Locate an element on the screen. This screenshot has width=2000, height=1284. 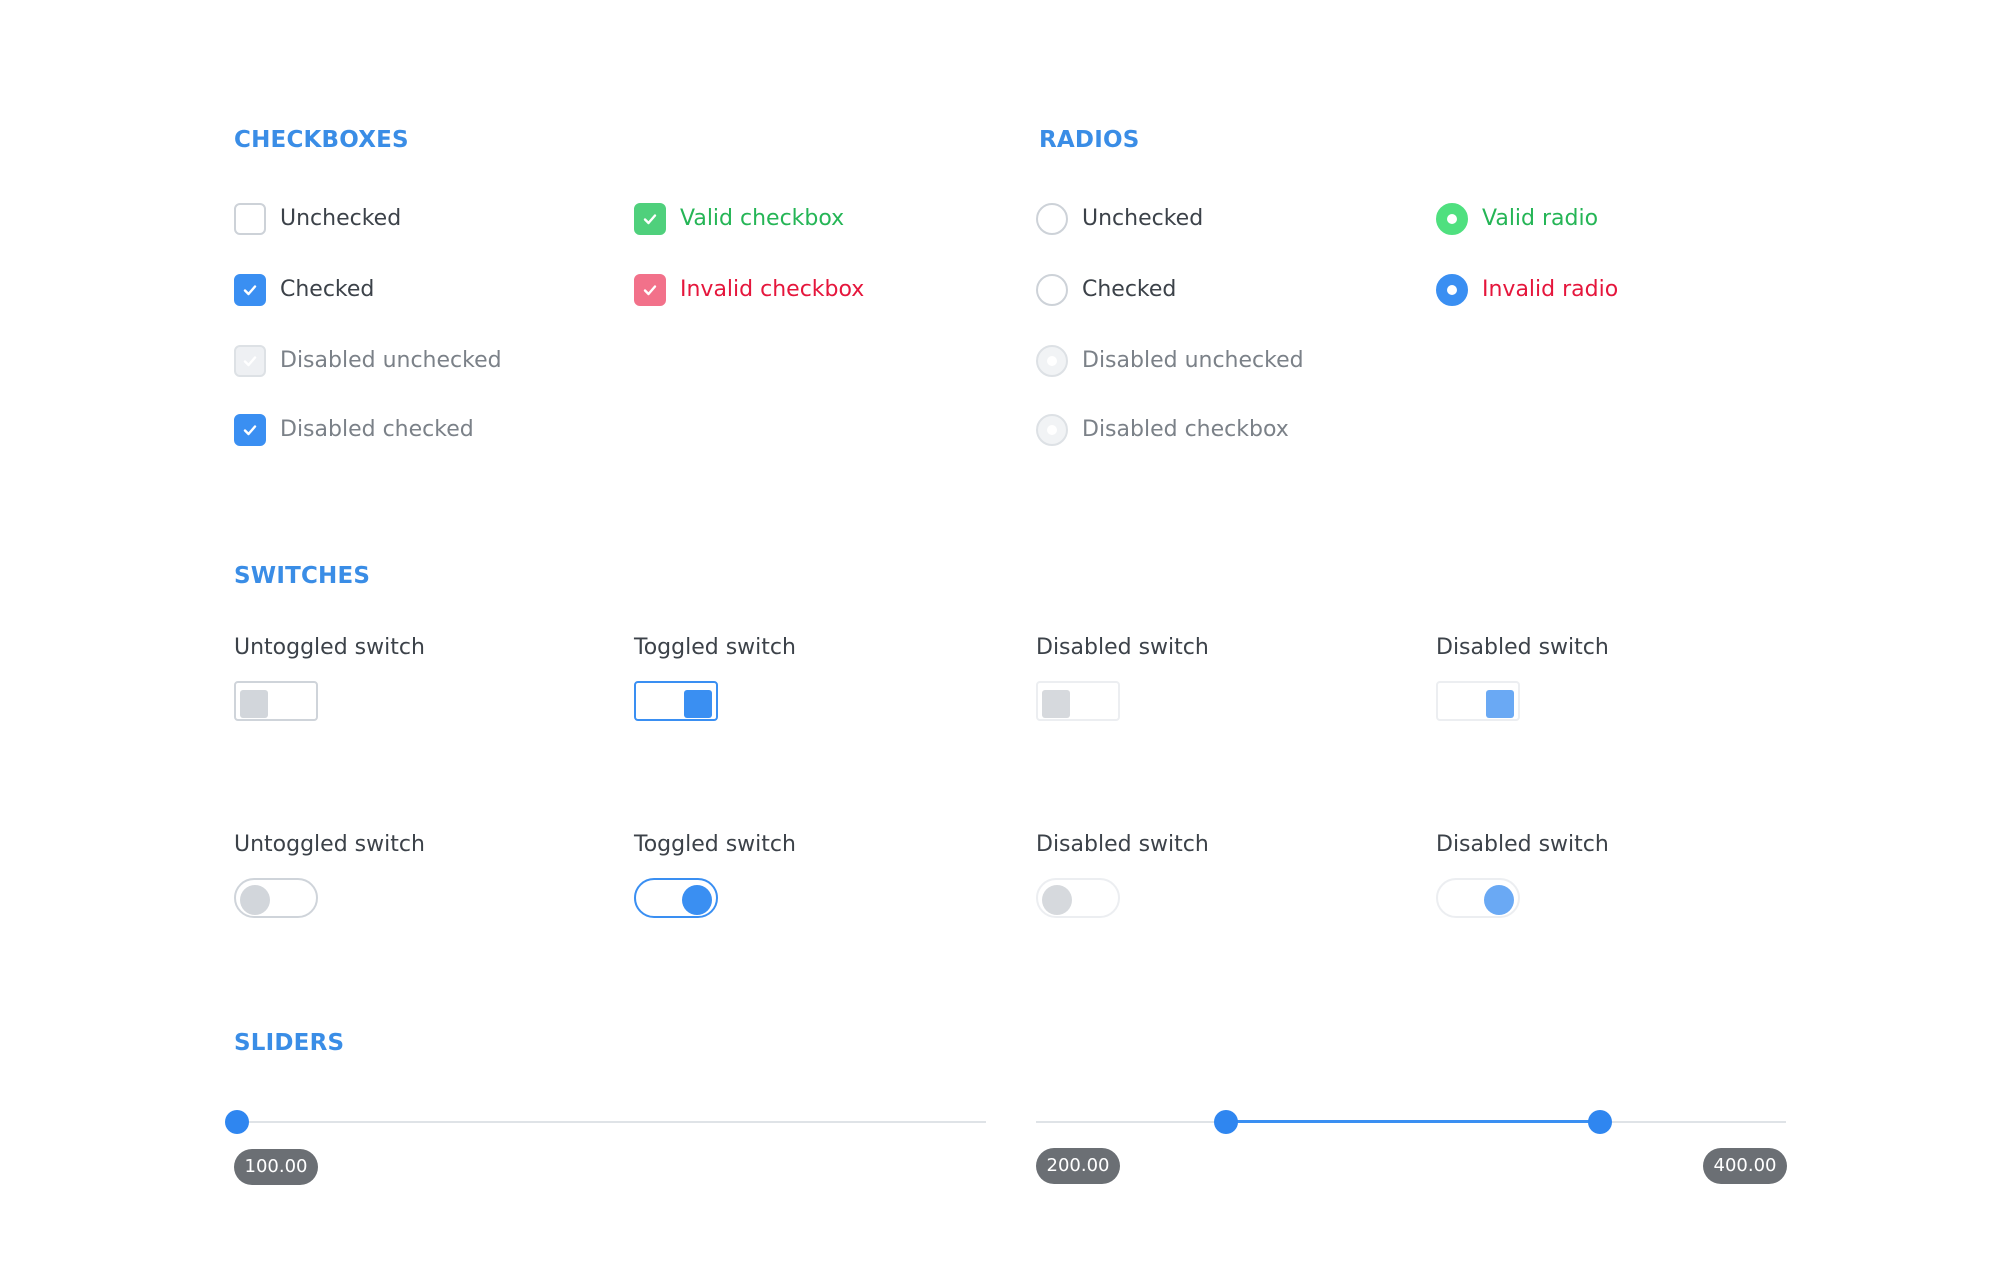
disabled-on-square-switch is located at coordinates (1478, 701).